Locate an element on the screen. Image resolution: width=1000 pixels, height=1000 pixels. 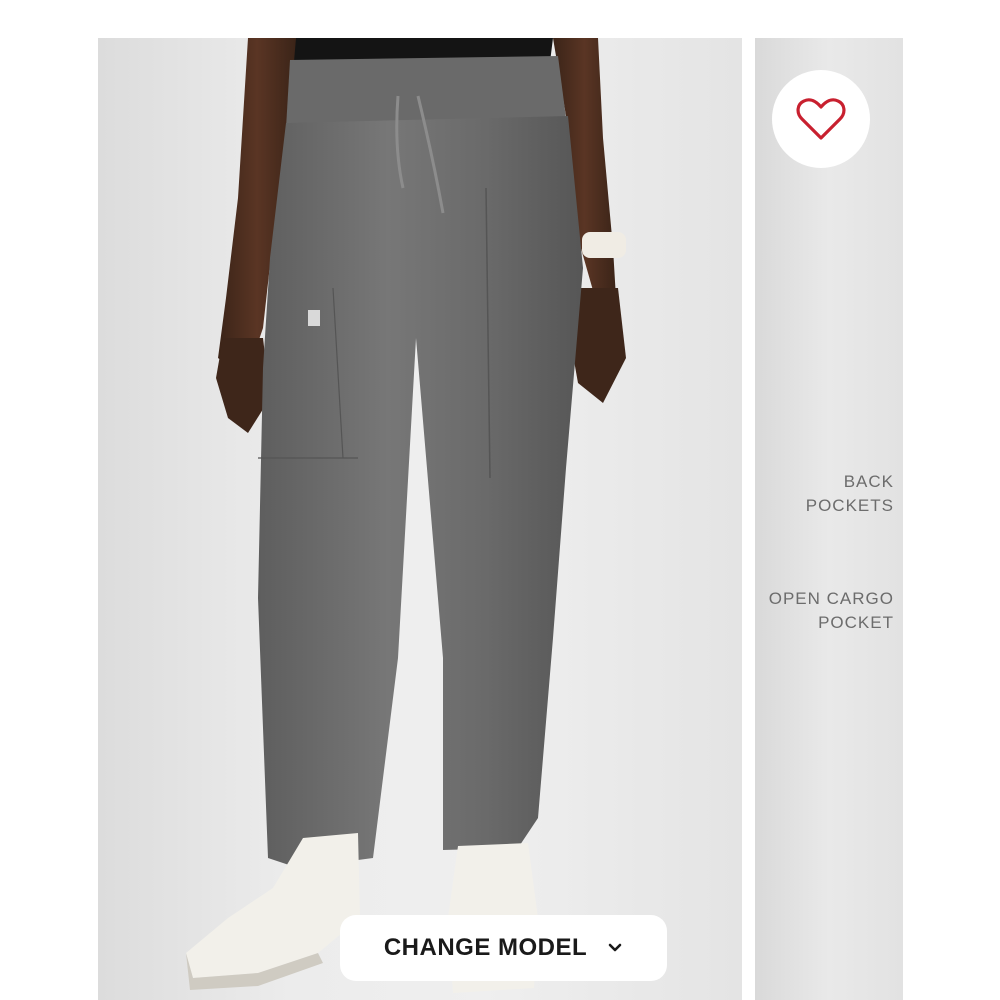
top-header-strip is located at coordinates (500, 19).